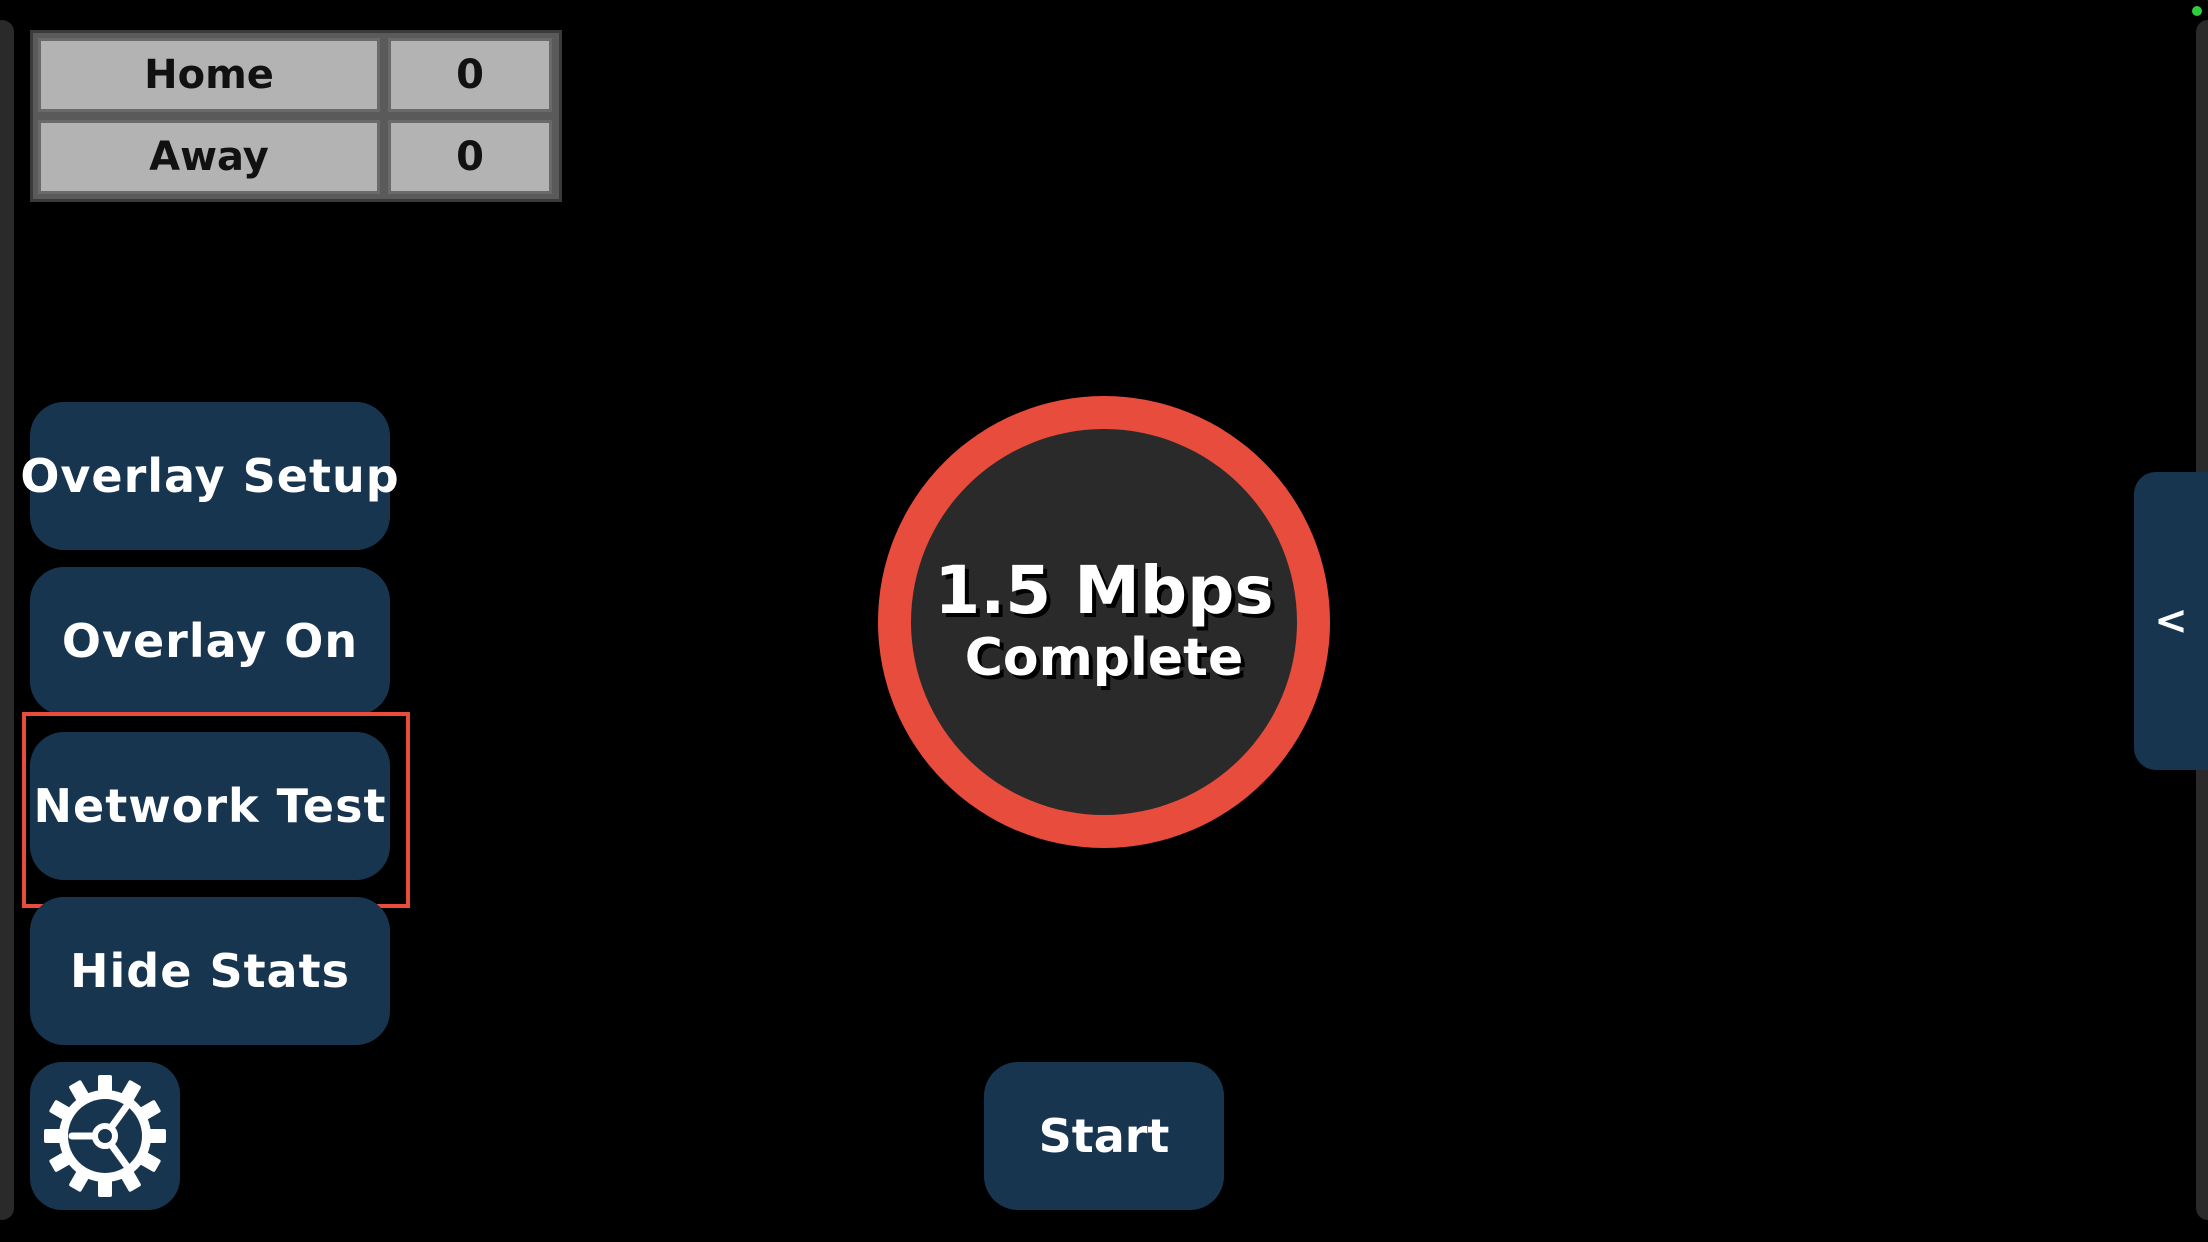 Image resolution: width=2208 pixels, height=1242 pixels. Describe the element at coordinates (210, 641) in the screenshot. I see `overlay-on-button: Overlay On` at that location.